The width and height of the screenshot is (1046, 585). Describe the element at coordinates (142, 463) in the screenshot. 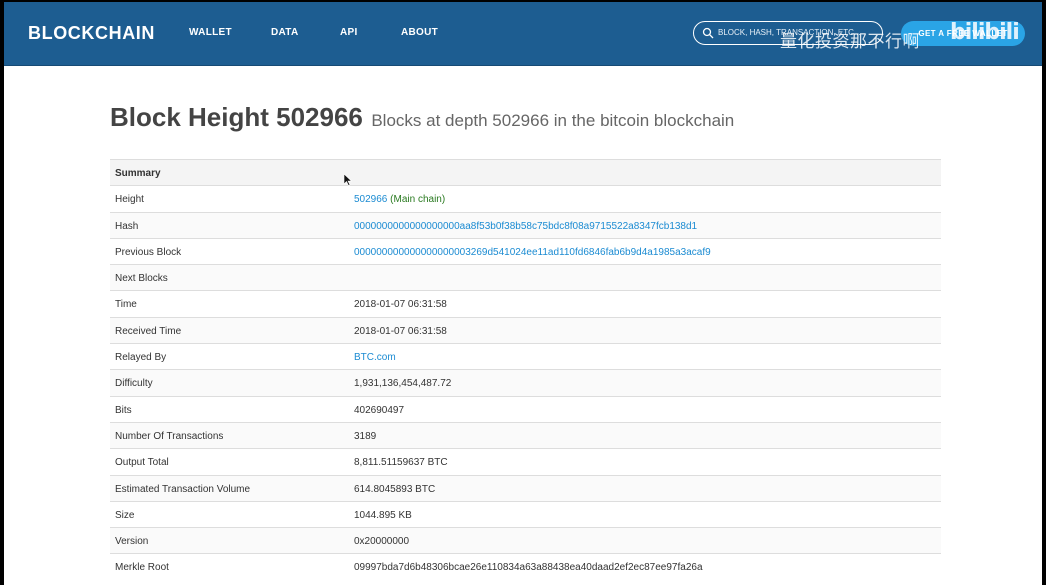

I see `row-label: Output Total` at that location.